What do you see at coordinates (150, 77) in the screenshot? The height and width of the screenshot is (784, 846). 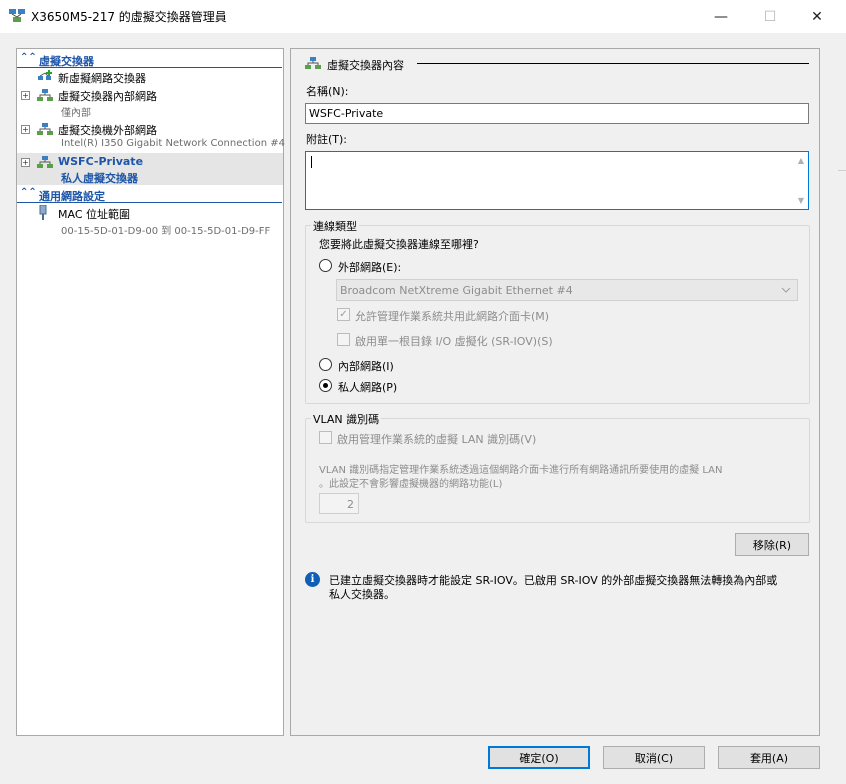 I see `tree-item-new-switch: 新虛擬網路交換器` at bounding box center [150, 77].